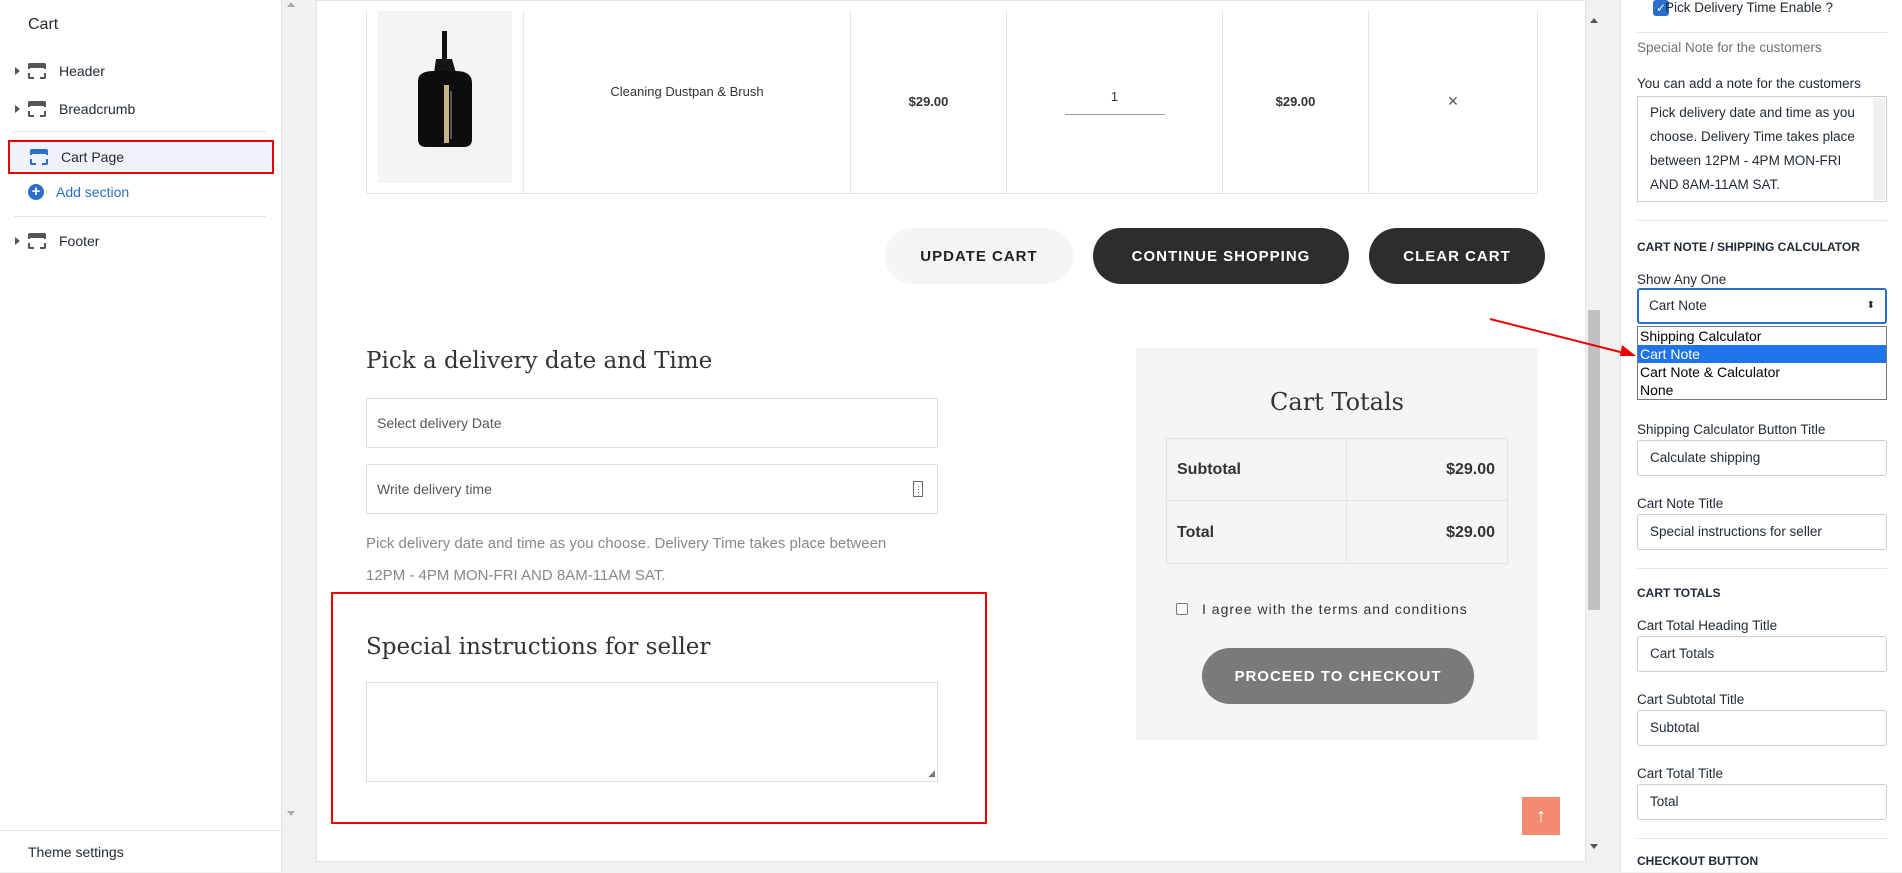  I want to click on totals-table: Subtotal $29.00 Total $29.00, so click(1337, 501).